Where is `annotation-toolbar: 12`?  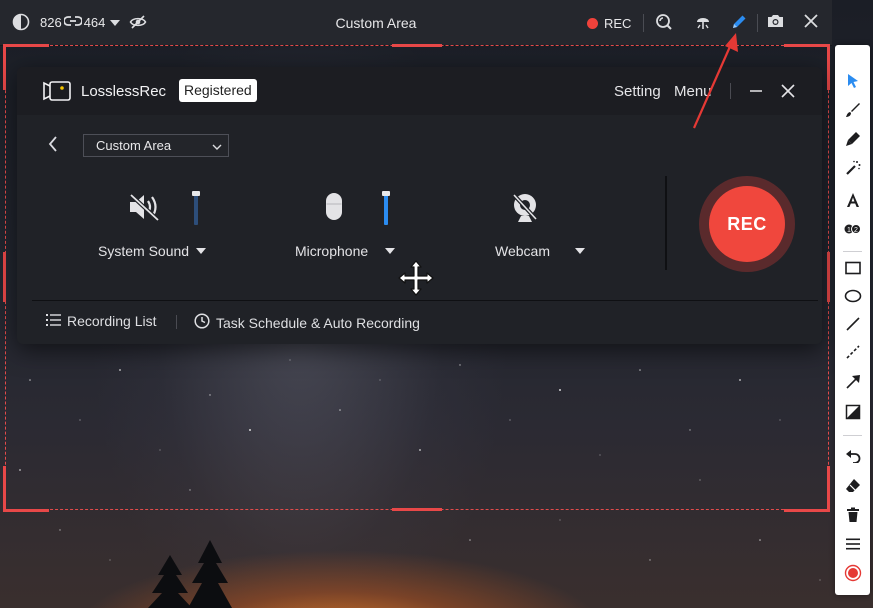
annotation-toolbar: 12 is located at coordinates (852, 320).